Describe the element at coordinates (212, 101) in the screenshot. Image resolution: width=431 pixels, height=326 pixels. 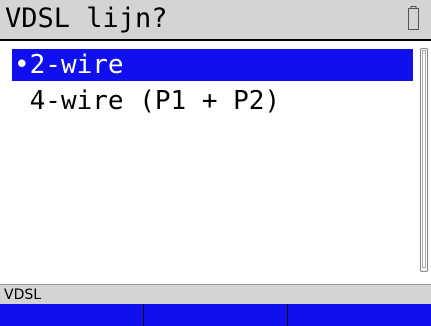
I see `option-4-wire: 4-wire (P1 + P2)` at that location.